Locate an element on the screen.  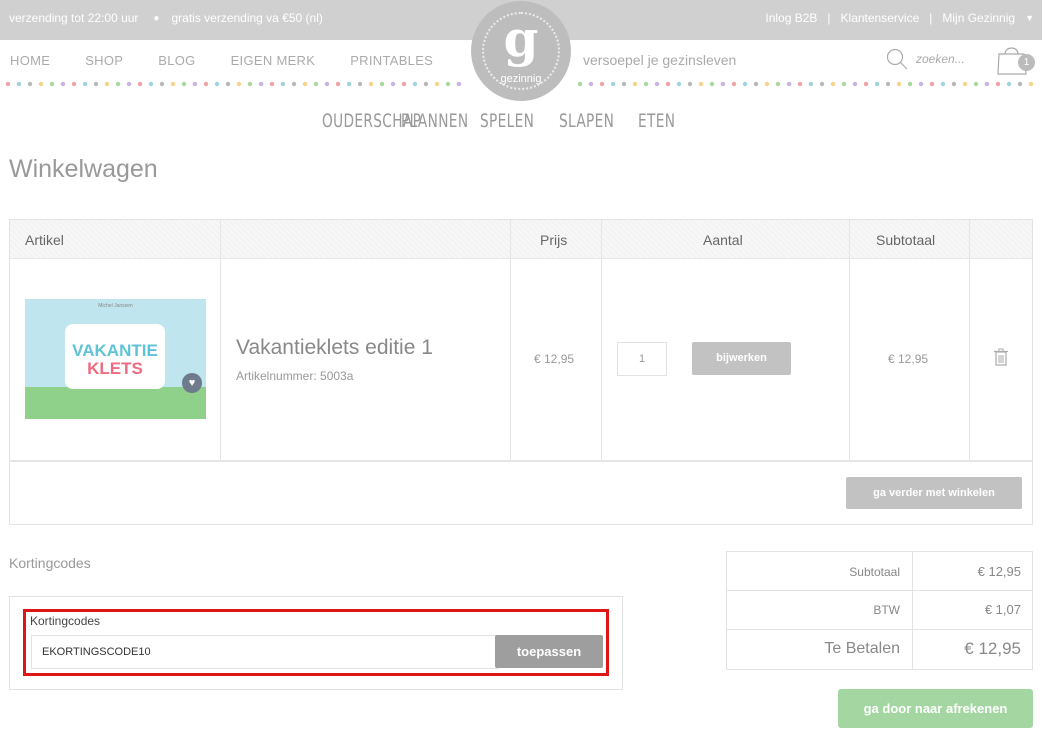
table-header: Artikel Prijs Aantal Subtotaal is located at coordinates (521, 239).